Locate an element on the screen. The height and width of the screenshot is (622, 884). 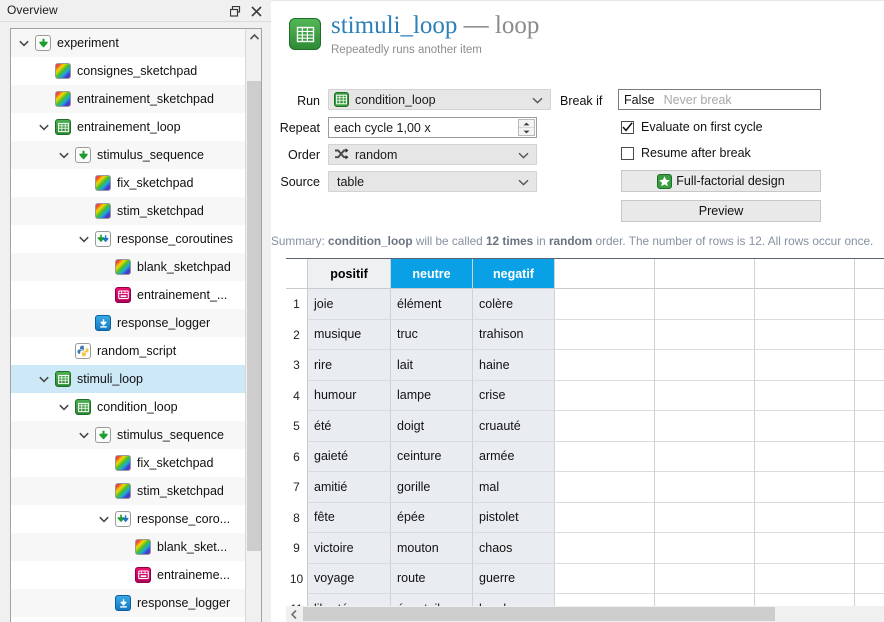
evaluate-on-first-cycle-checkbox: Evaluate on first cycle is located at coordinates (692, 127).